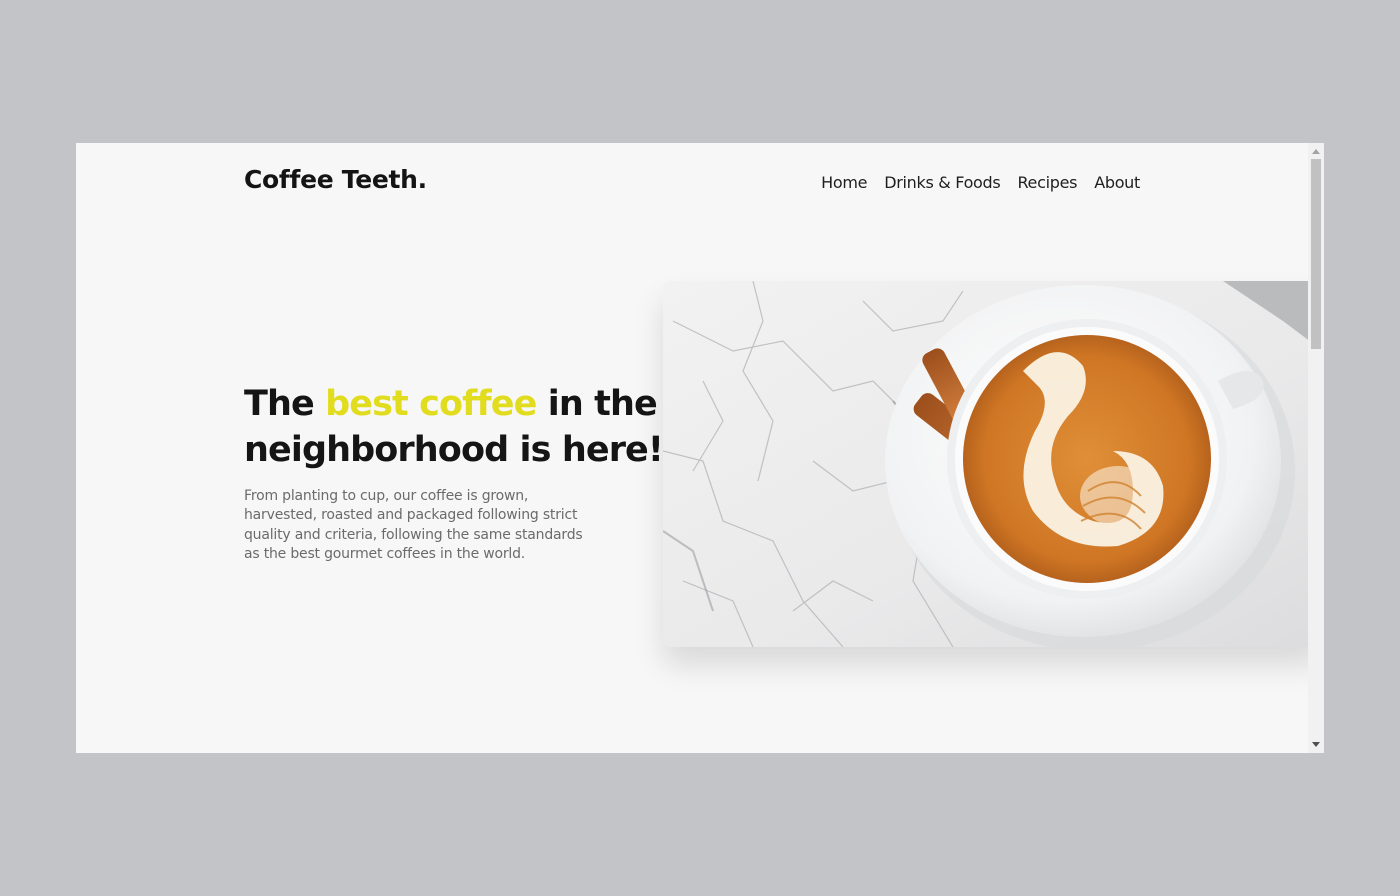 The height and width of the screenshot is (896, 1400). I want to click on nav-link-about: About, so click(1117, 182).